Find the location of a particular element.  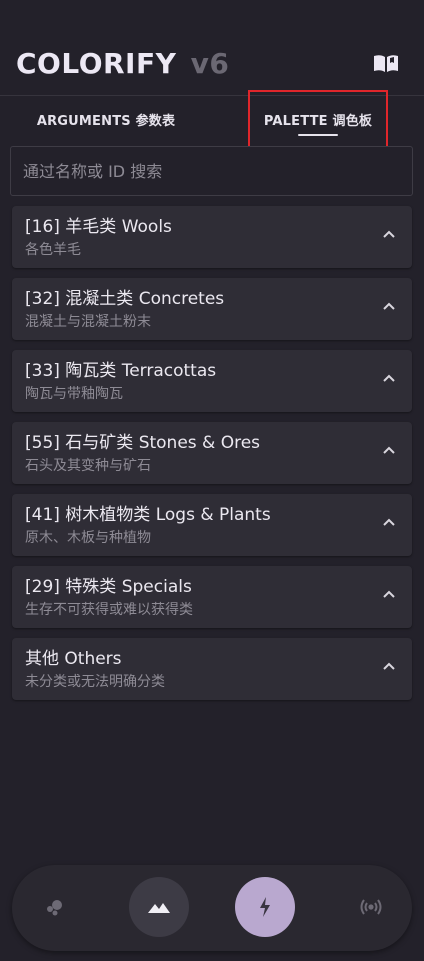

category-subtitle: 未分类或无法明确分类 is located at coordinates (95, 682).